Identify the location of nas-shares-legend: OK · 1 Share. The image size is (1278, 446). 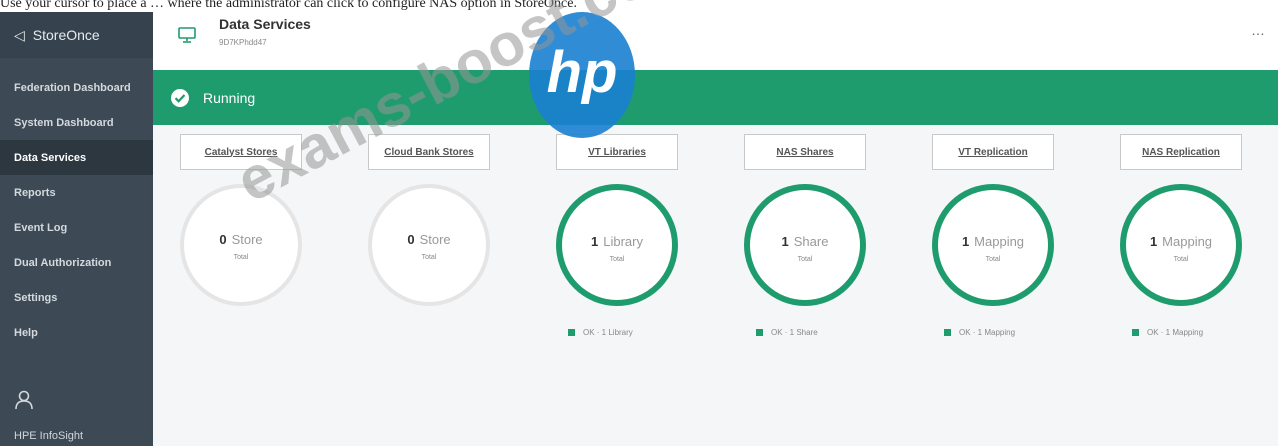
(787, 332).